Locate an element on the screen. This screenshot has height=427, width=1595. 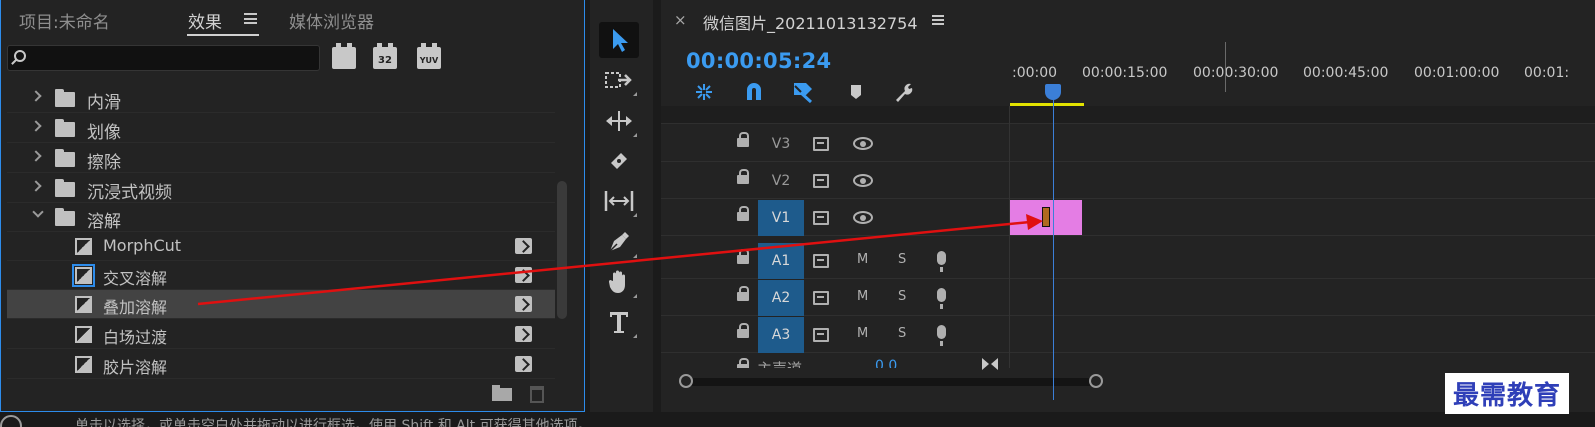
tab-media-browser: 媒体浏览器 is located at coordinates (331, 20).